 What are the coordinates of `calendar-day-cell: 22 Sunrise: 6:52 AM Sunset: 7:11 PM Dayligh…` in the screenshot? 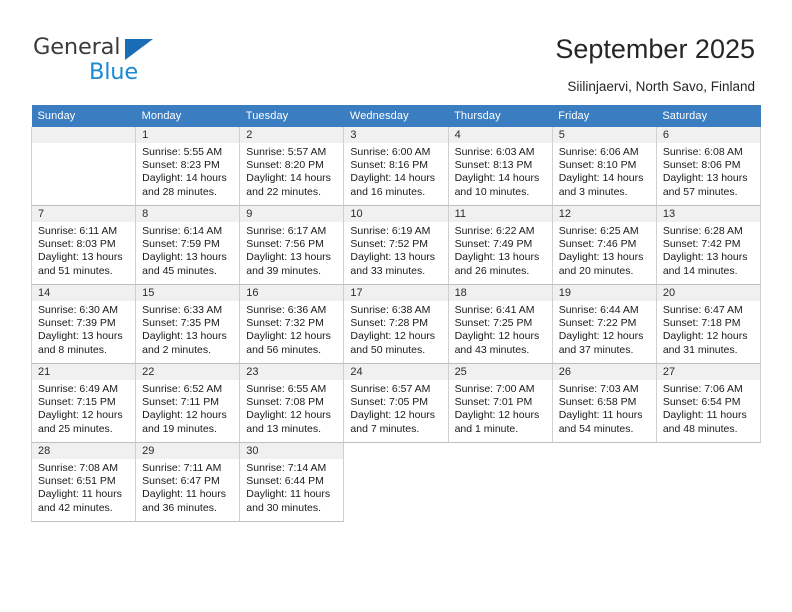 It's located at (188, 403).